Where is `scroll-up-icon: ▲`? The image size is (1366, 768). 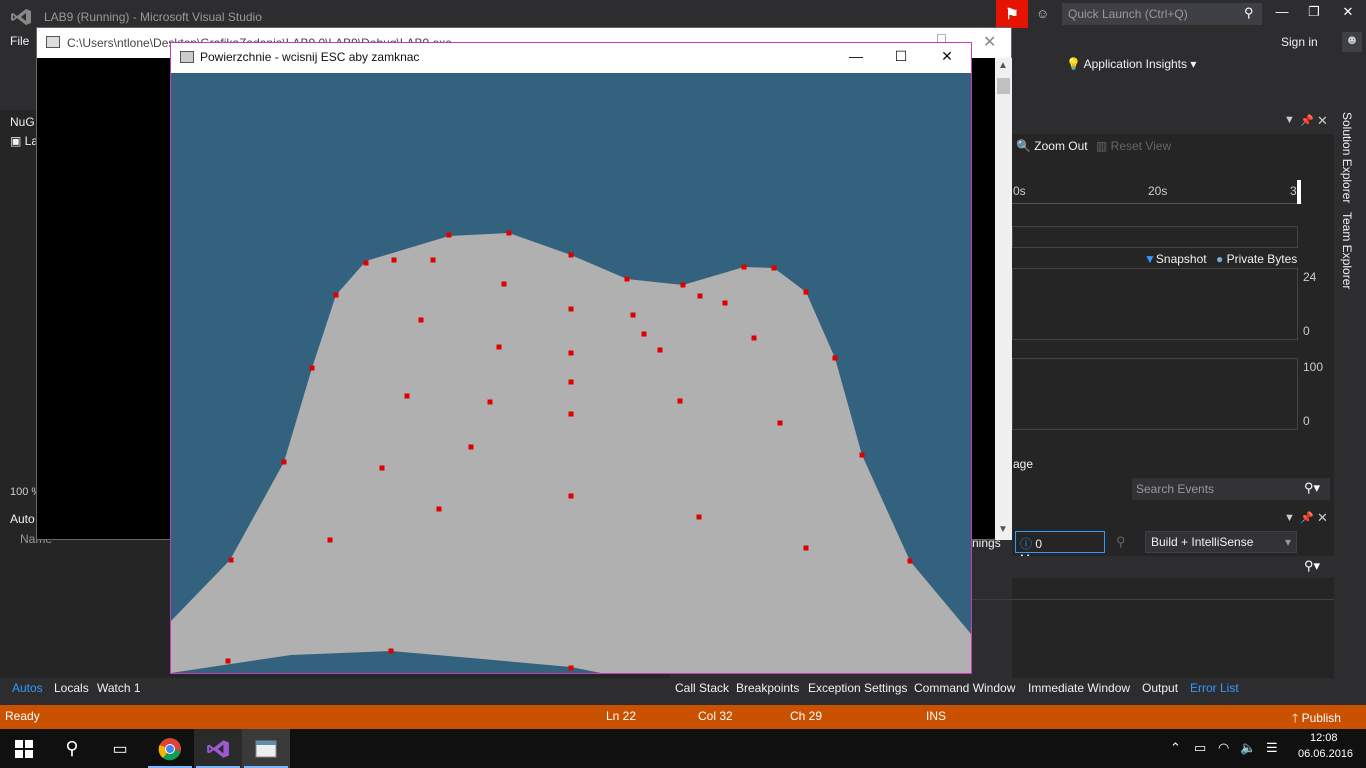
scroll-up-icon: ▲ is located at coordinates (1003, 65).